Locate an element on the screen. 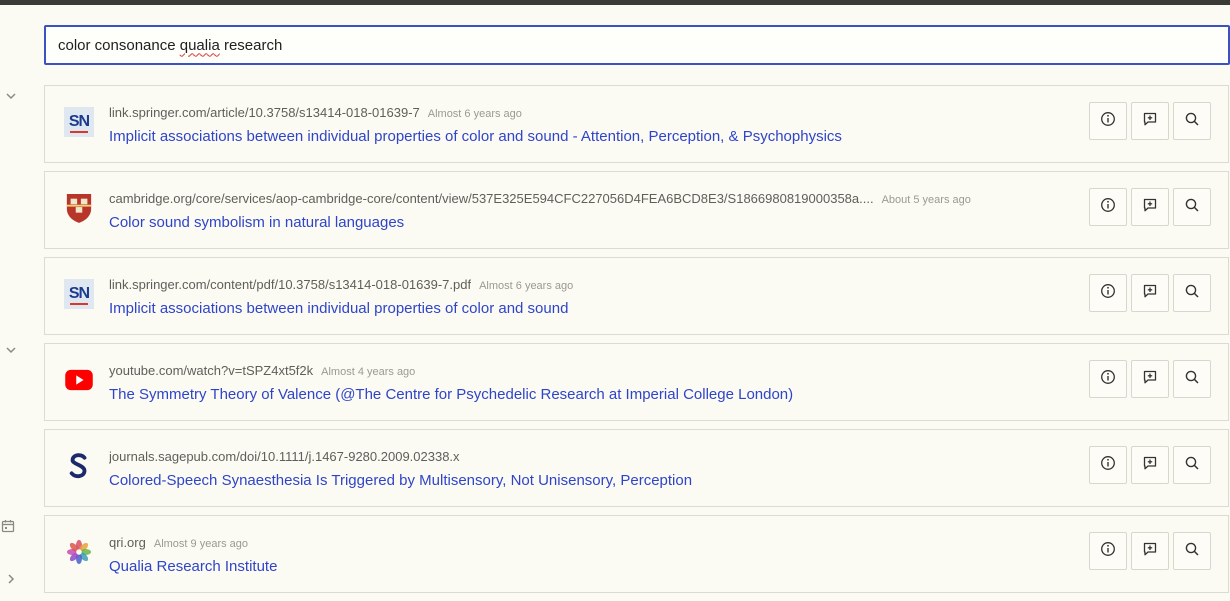 The width and height of the screenshot is (1230, 601). search-query-text: color consonance qualia research is located at coordinates (170, 45).